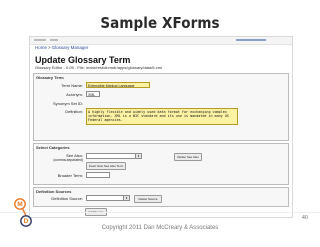  Describe the element at coordinates (70, 47) in the screenshot. I see `breadcrumb-glossary-manager-link: Glossary Manager` at that location.